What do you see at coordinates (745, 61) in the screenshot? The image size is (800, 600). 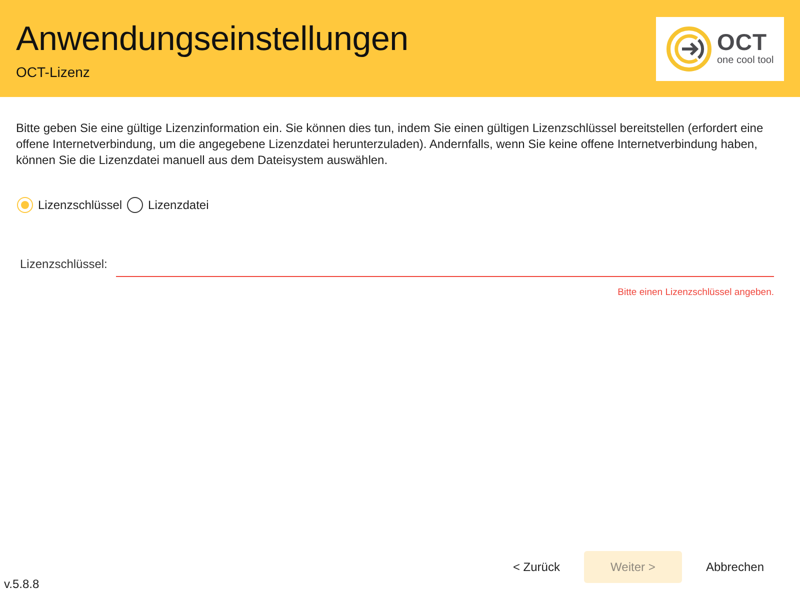 I see `logo-tagline: one cool tool` at bounding box center [745, 61].